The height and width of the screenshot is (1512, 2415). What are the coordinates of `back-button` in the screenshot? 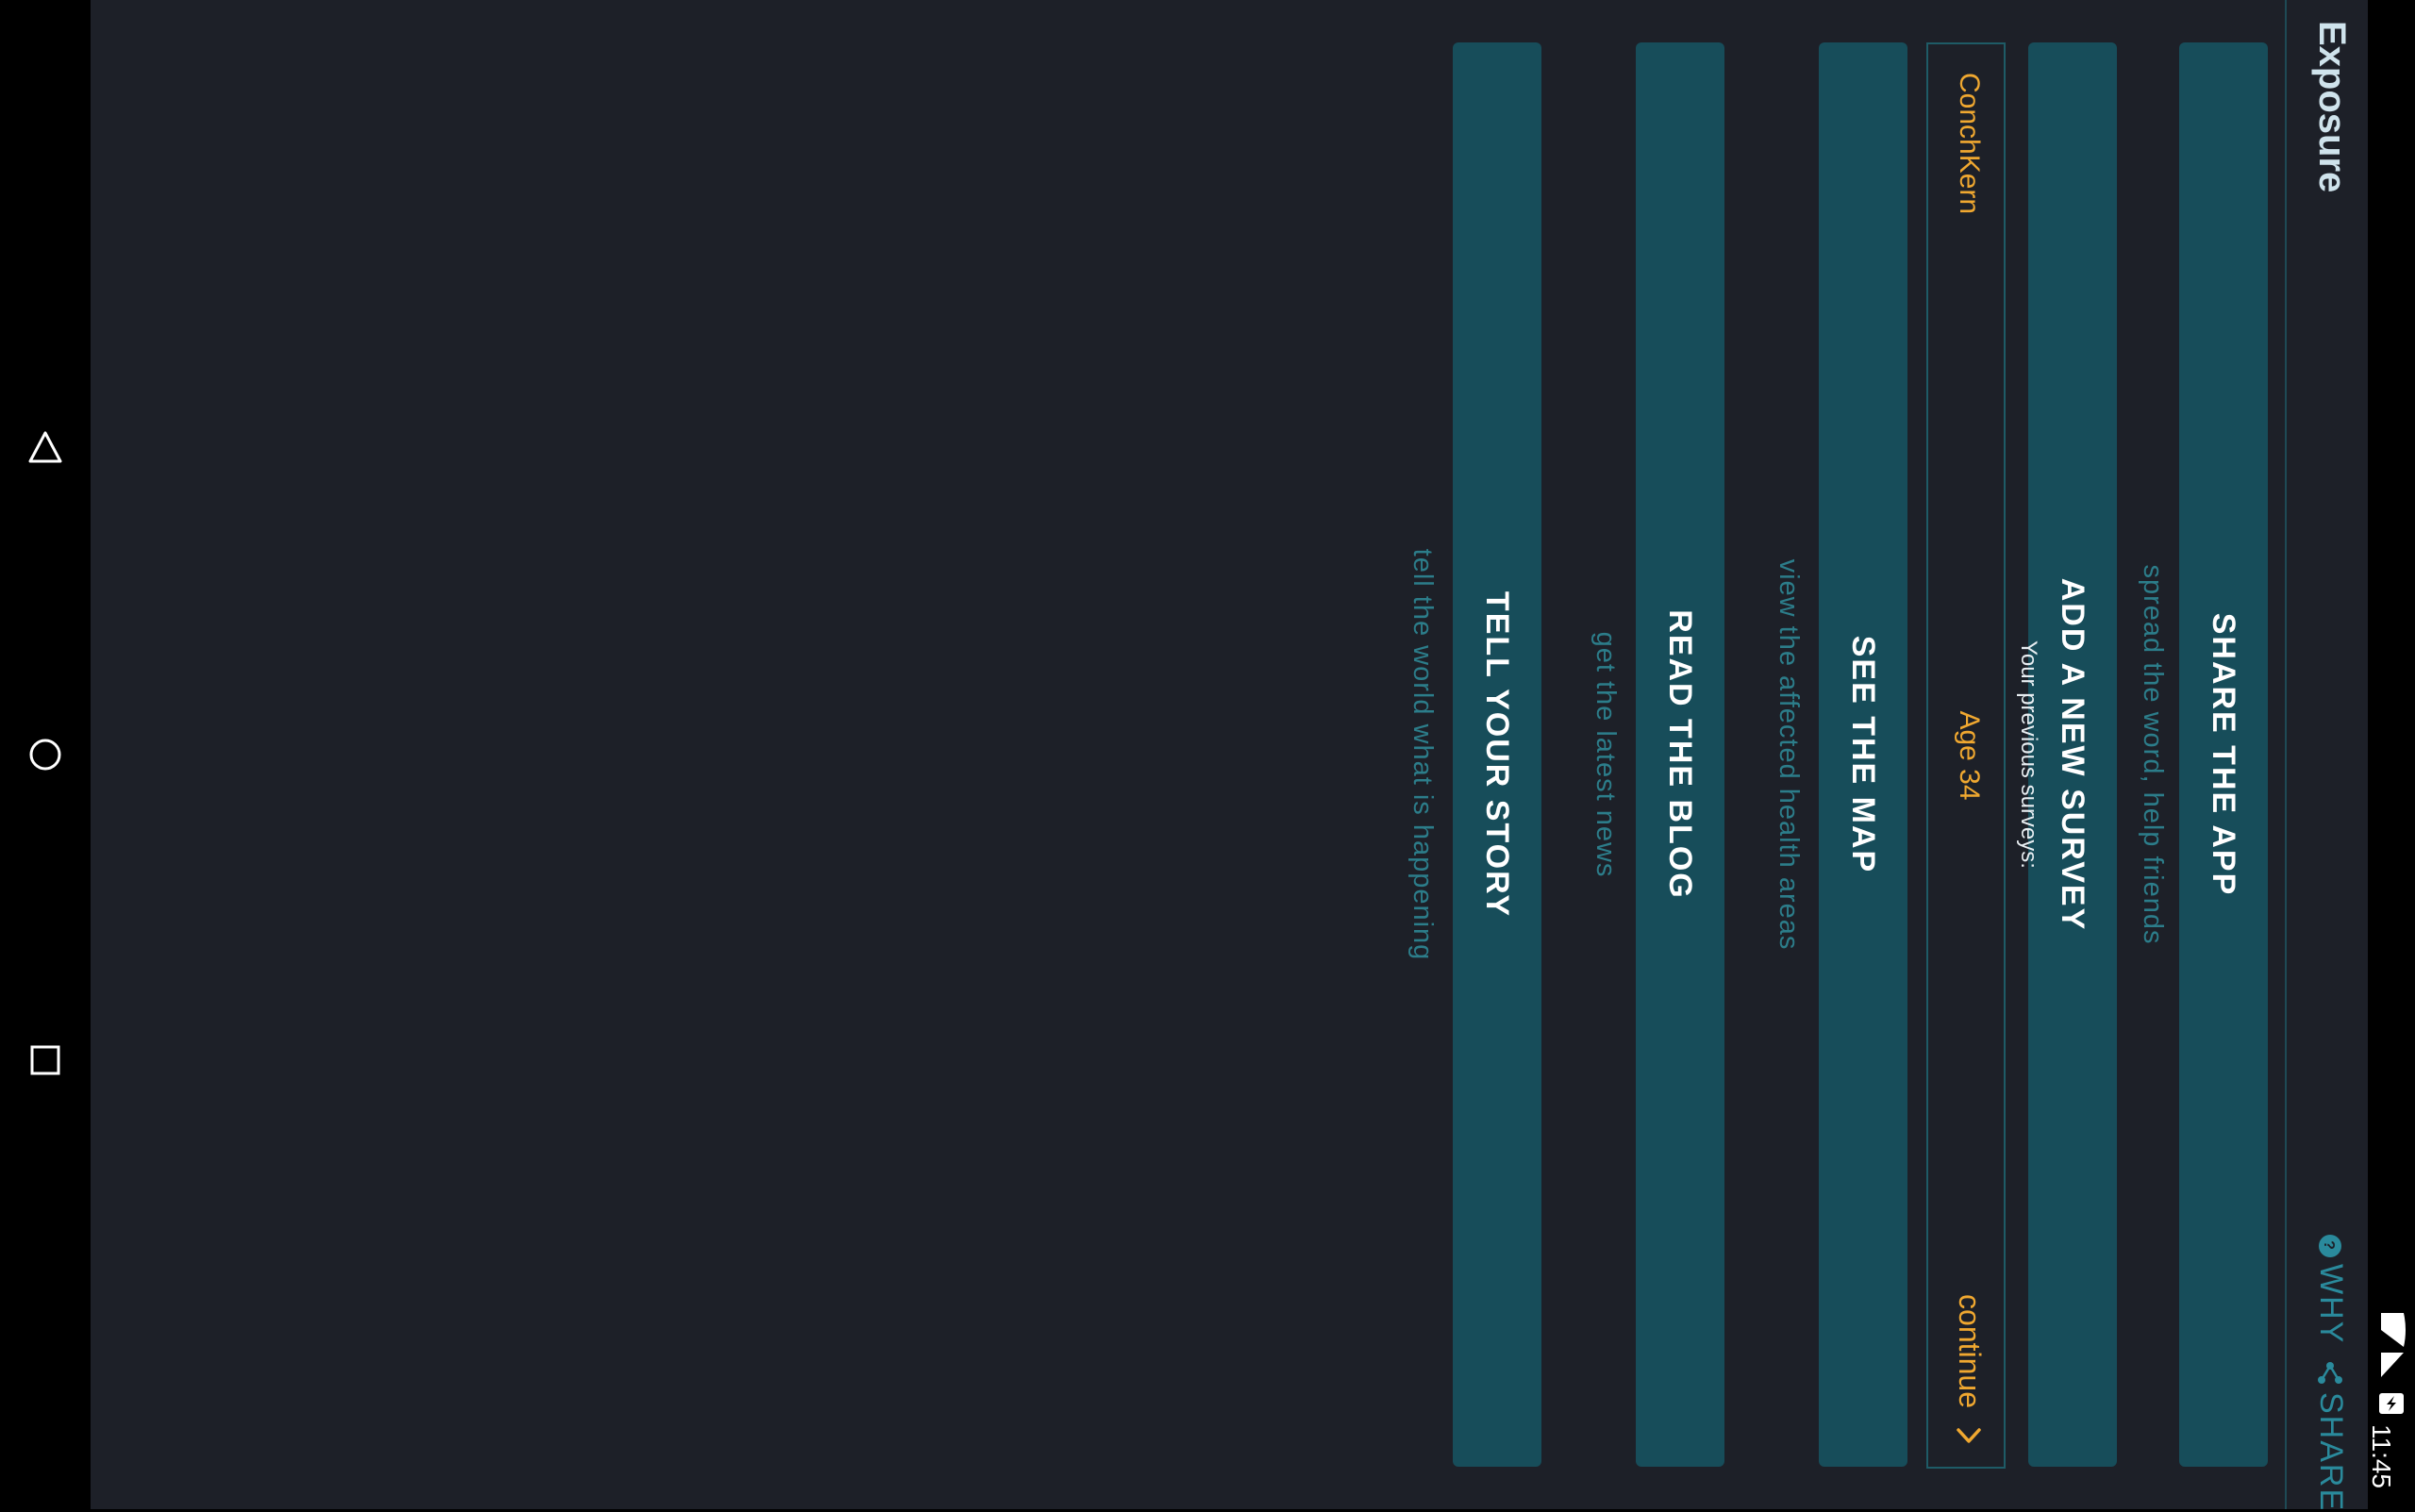 It's located at (45, 448).